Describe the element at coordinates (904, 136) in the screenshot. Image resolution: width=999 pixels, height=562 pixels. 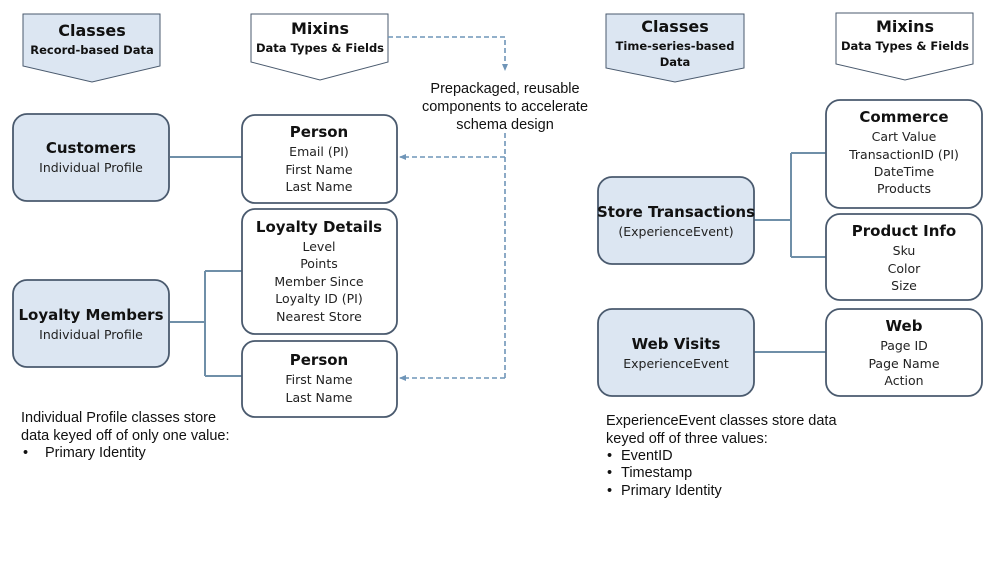
I see `mixin-field: Cart Value` at that location.